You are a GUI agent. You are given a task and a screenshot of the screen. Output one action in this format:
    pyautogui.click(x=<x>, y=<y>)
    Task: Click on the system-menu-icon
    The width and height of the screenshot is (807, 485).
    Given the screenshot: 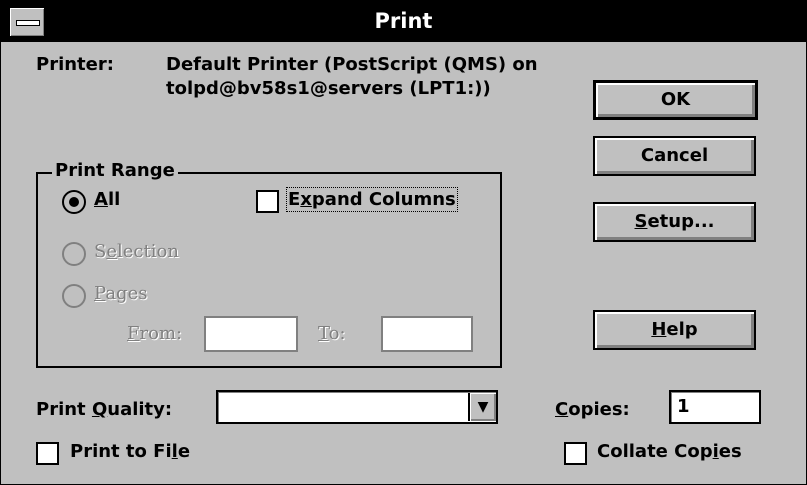 What is the action you would take?
    pyautogui.click(x=27, y=22)
    